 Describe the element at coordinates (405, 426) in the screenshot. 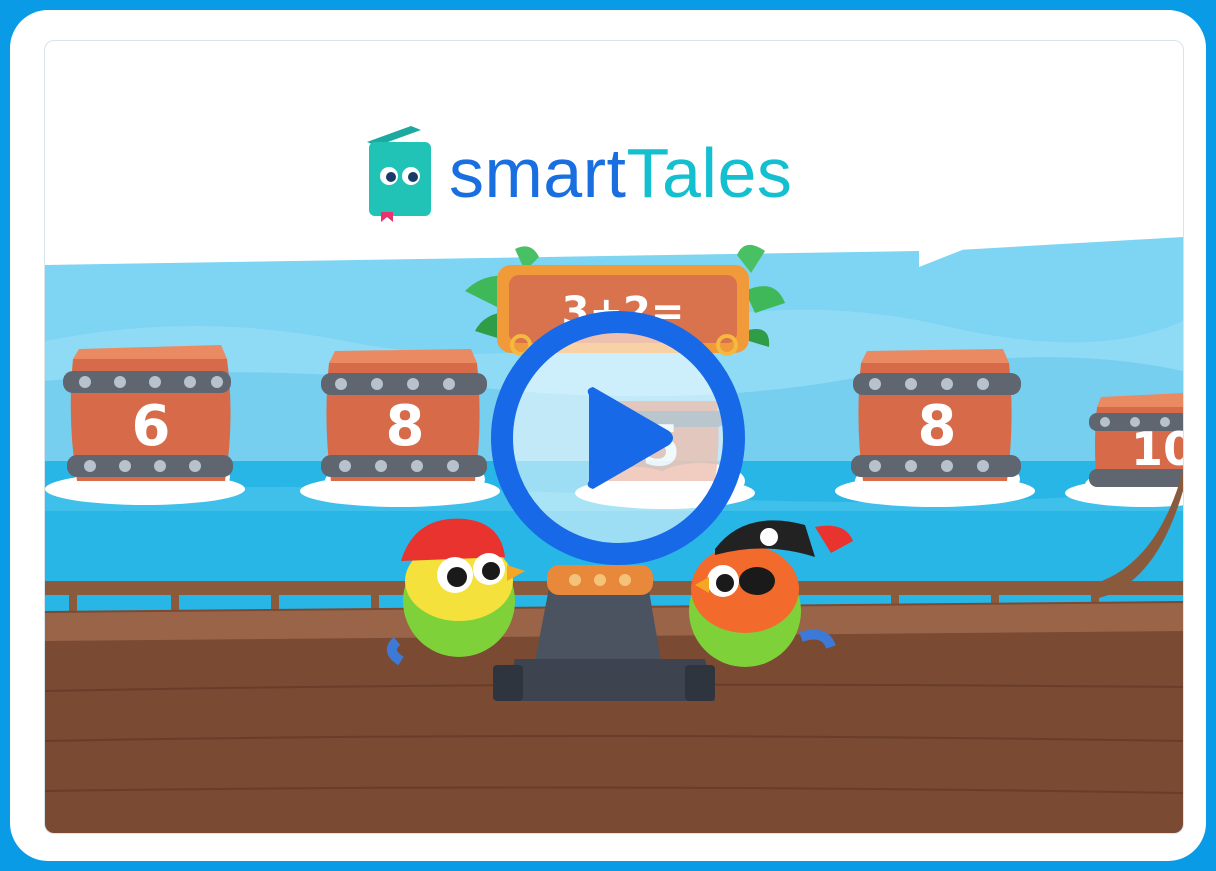

I see `barrel-2-number: 8` at that location.